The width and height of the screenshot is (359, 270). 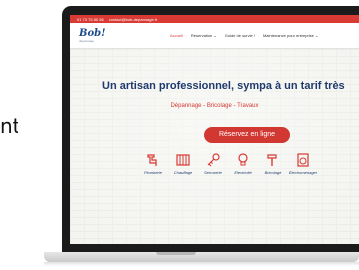 What do you see at coordinates (303, 172) in the screenshot?
I see `service-label: Électroménager` at bounding box center [303, 172].